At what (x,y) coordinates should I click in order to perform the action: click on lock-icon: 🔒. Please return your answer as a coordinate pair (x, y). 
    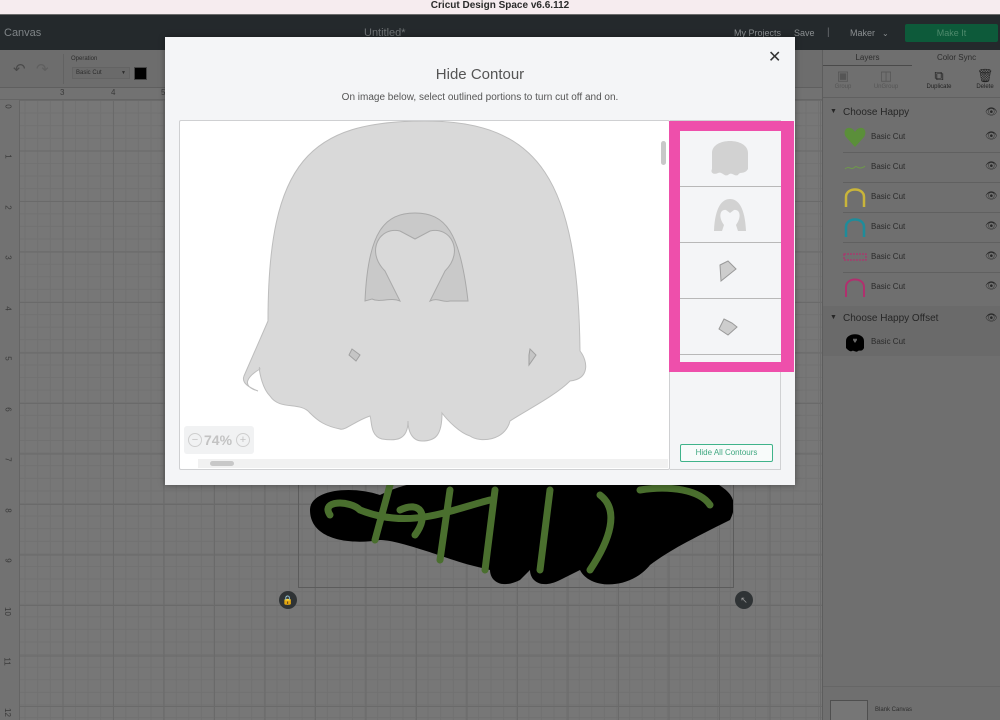
    Looking at the image, I should click on (288, 600).